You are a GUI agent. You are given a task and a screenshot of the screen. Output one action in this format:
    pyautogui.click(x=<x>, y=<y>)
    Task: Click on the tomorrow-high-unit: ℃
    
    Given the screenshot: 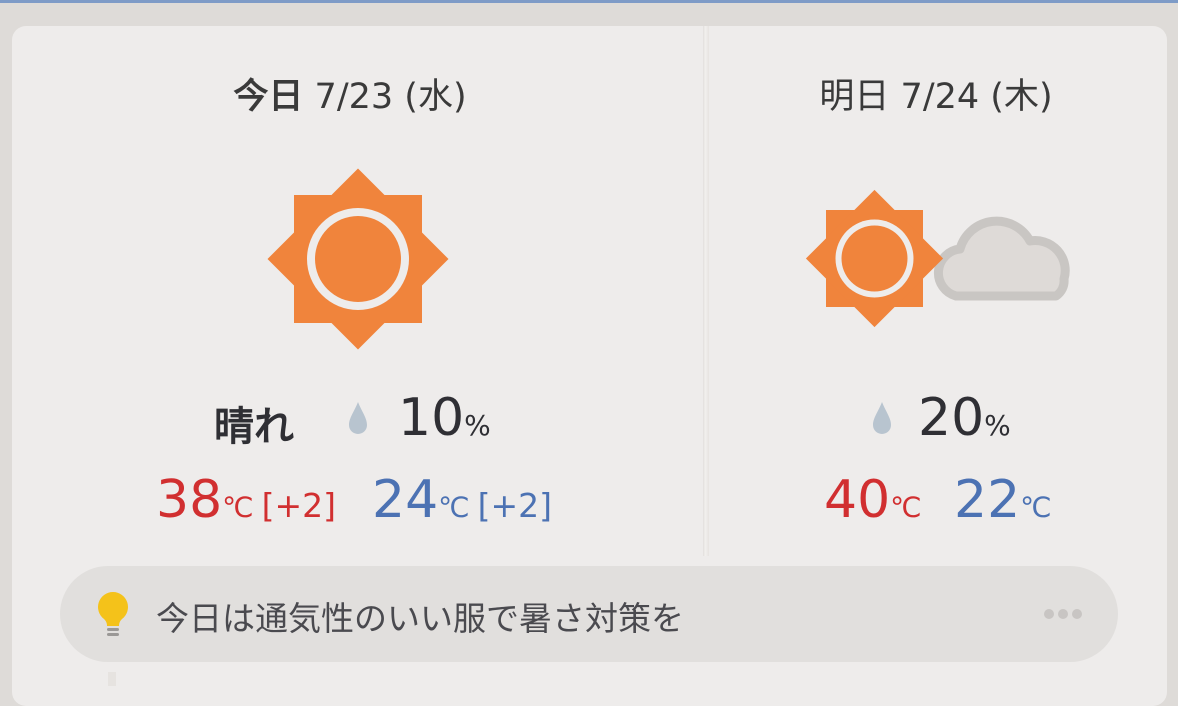 What is the action you would take?
    pyautogui.click(x=906, y=507)
    